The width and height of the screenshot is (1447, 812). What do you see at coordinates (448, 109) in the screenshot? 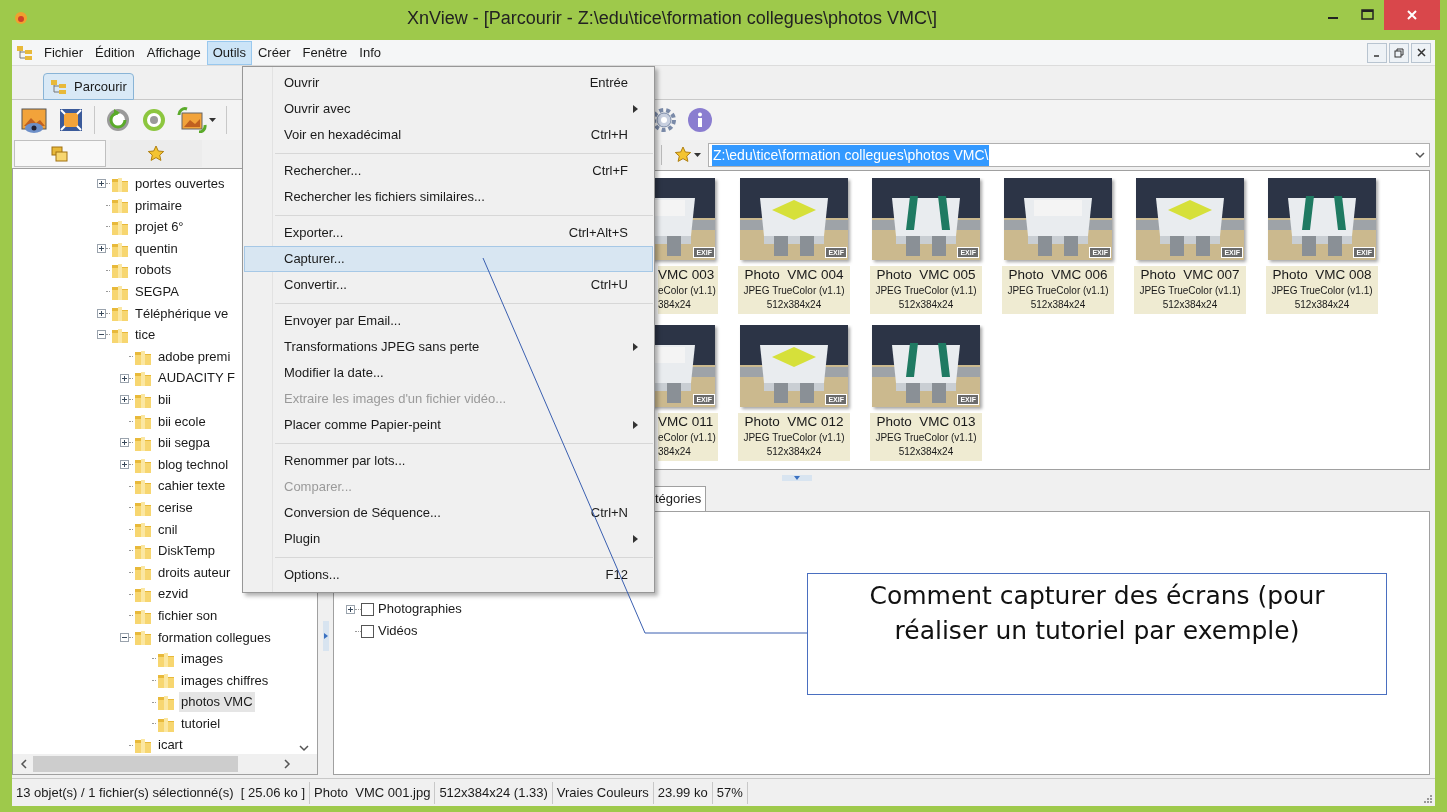
I see `menu-item: Ouvrir avec` at bounding box center [448, 109].